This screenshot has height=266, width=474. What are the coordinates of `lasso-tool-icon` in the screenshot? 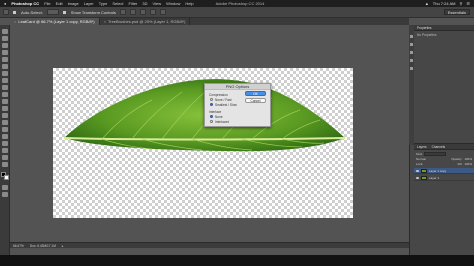 It's located at (5, 45).